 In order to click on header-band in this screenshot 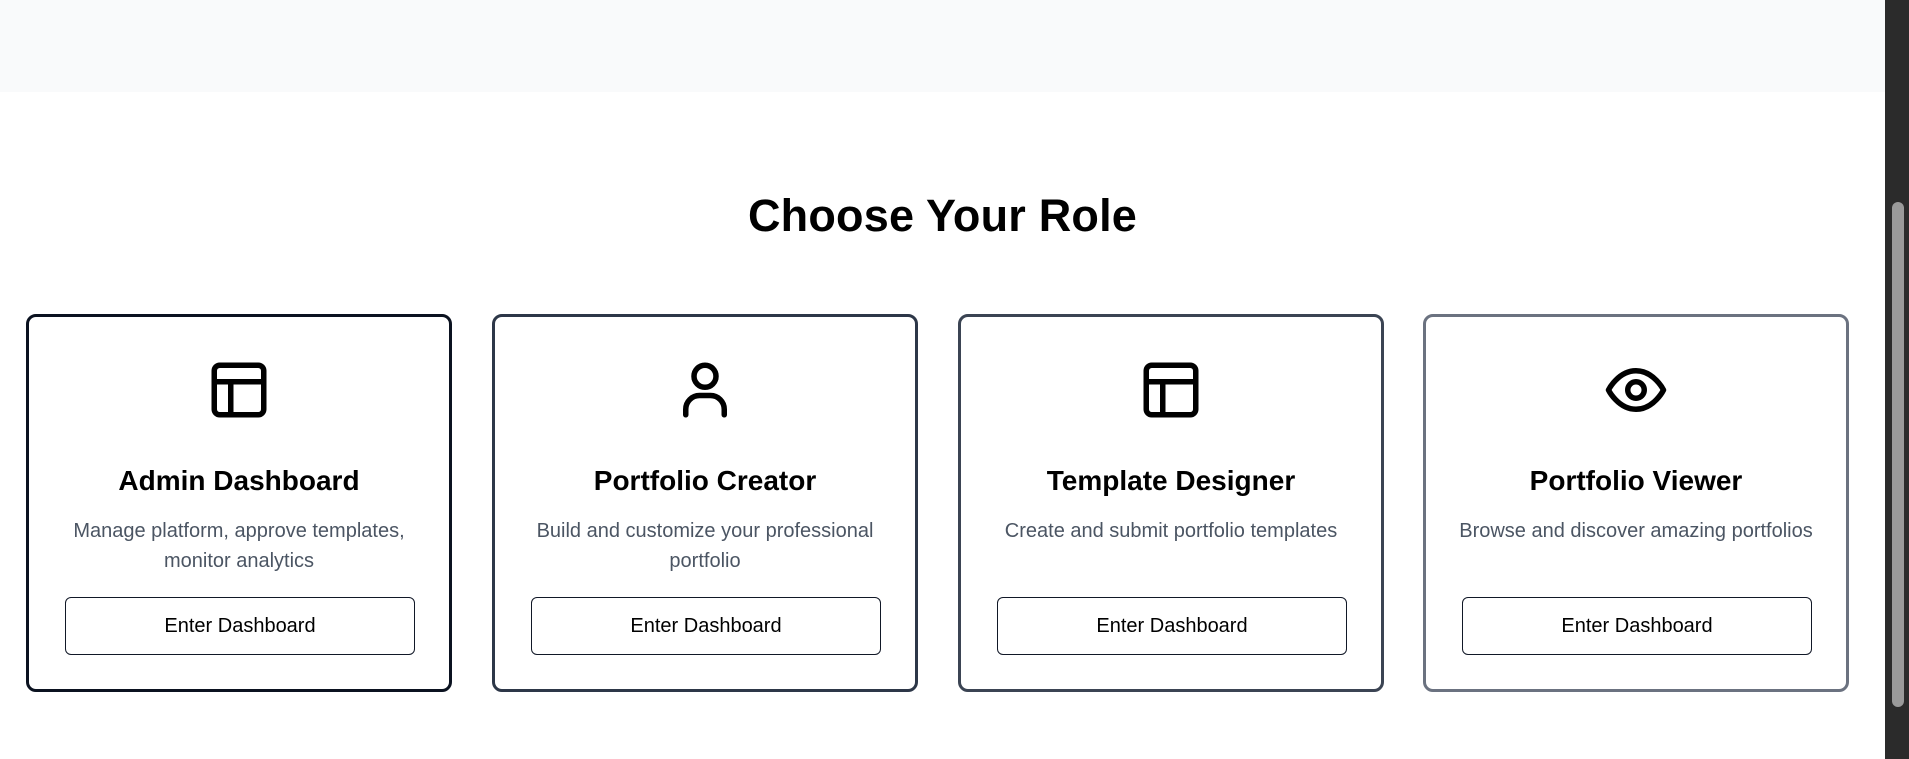, I will do `click(942, 46)`.